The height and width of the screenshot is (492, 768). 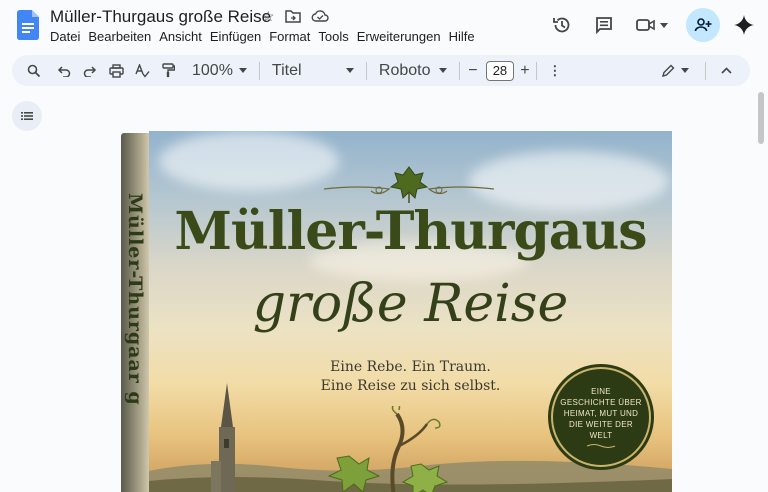 I want to click on print-icon, so click(x=116, y=71).